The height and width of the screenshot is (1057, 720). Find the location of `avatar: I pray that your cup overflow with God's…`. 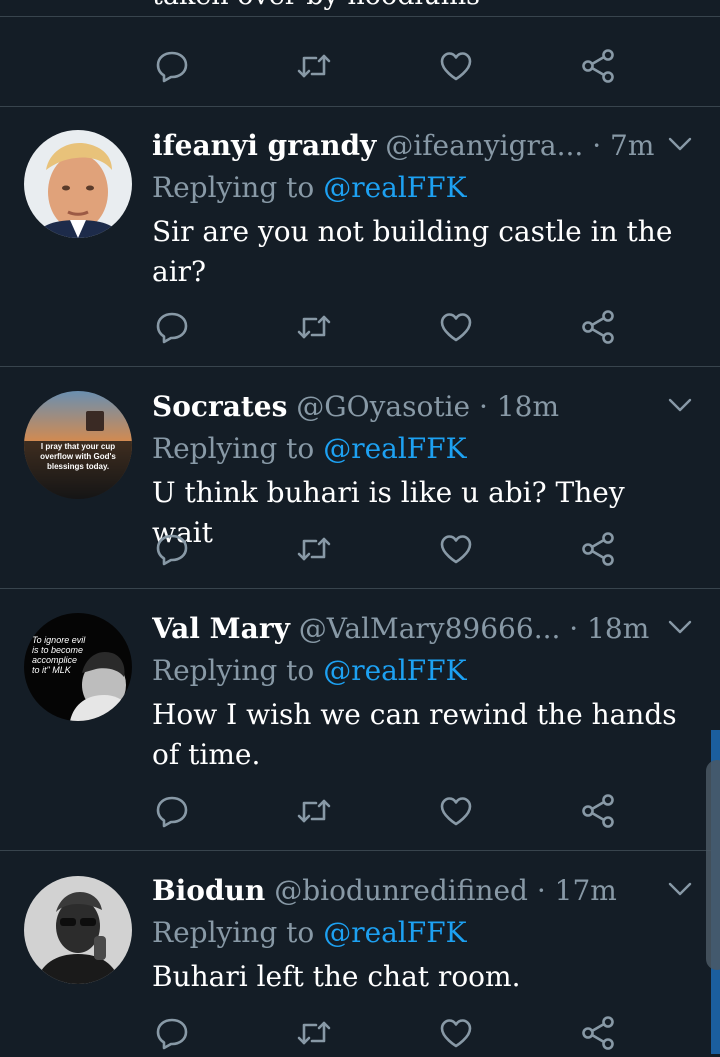

avatar: I pray that your cup overflow with God's… is located at coordinates (78, 445).